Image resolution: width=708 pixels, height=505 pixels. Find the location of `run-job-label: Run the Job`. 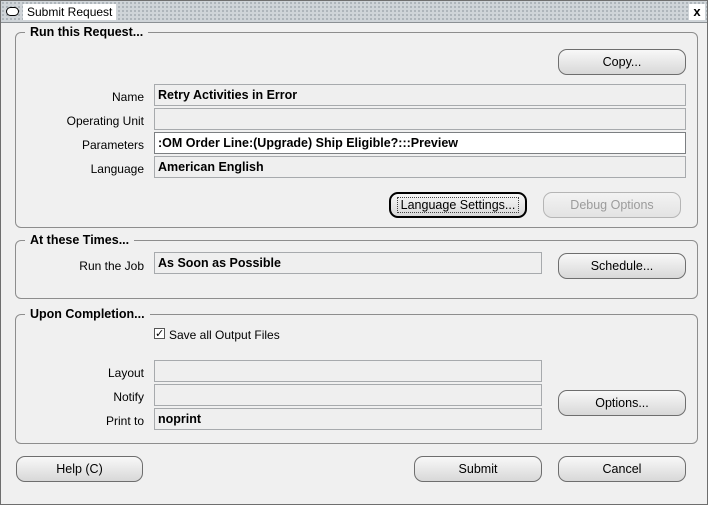

run-job-label: Run the Job is located at coordinates (111, 266).